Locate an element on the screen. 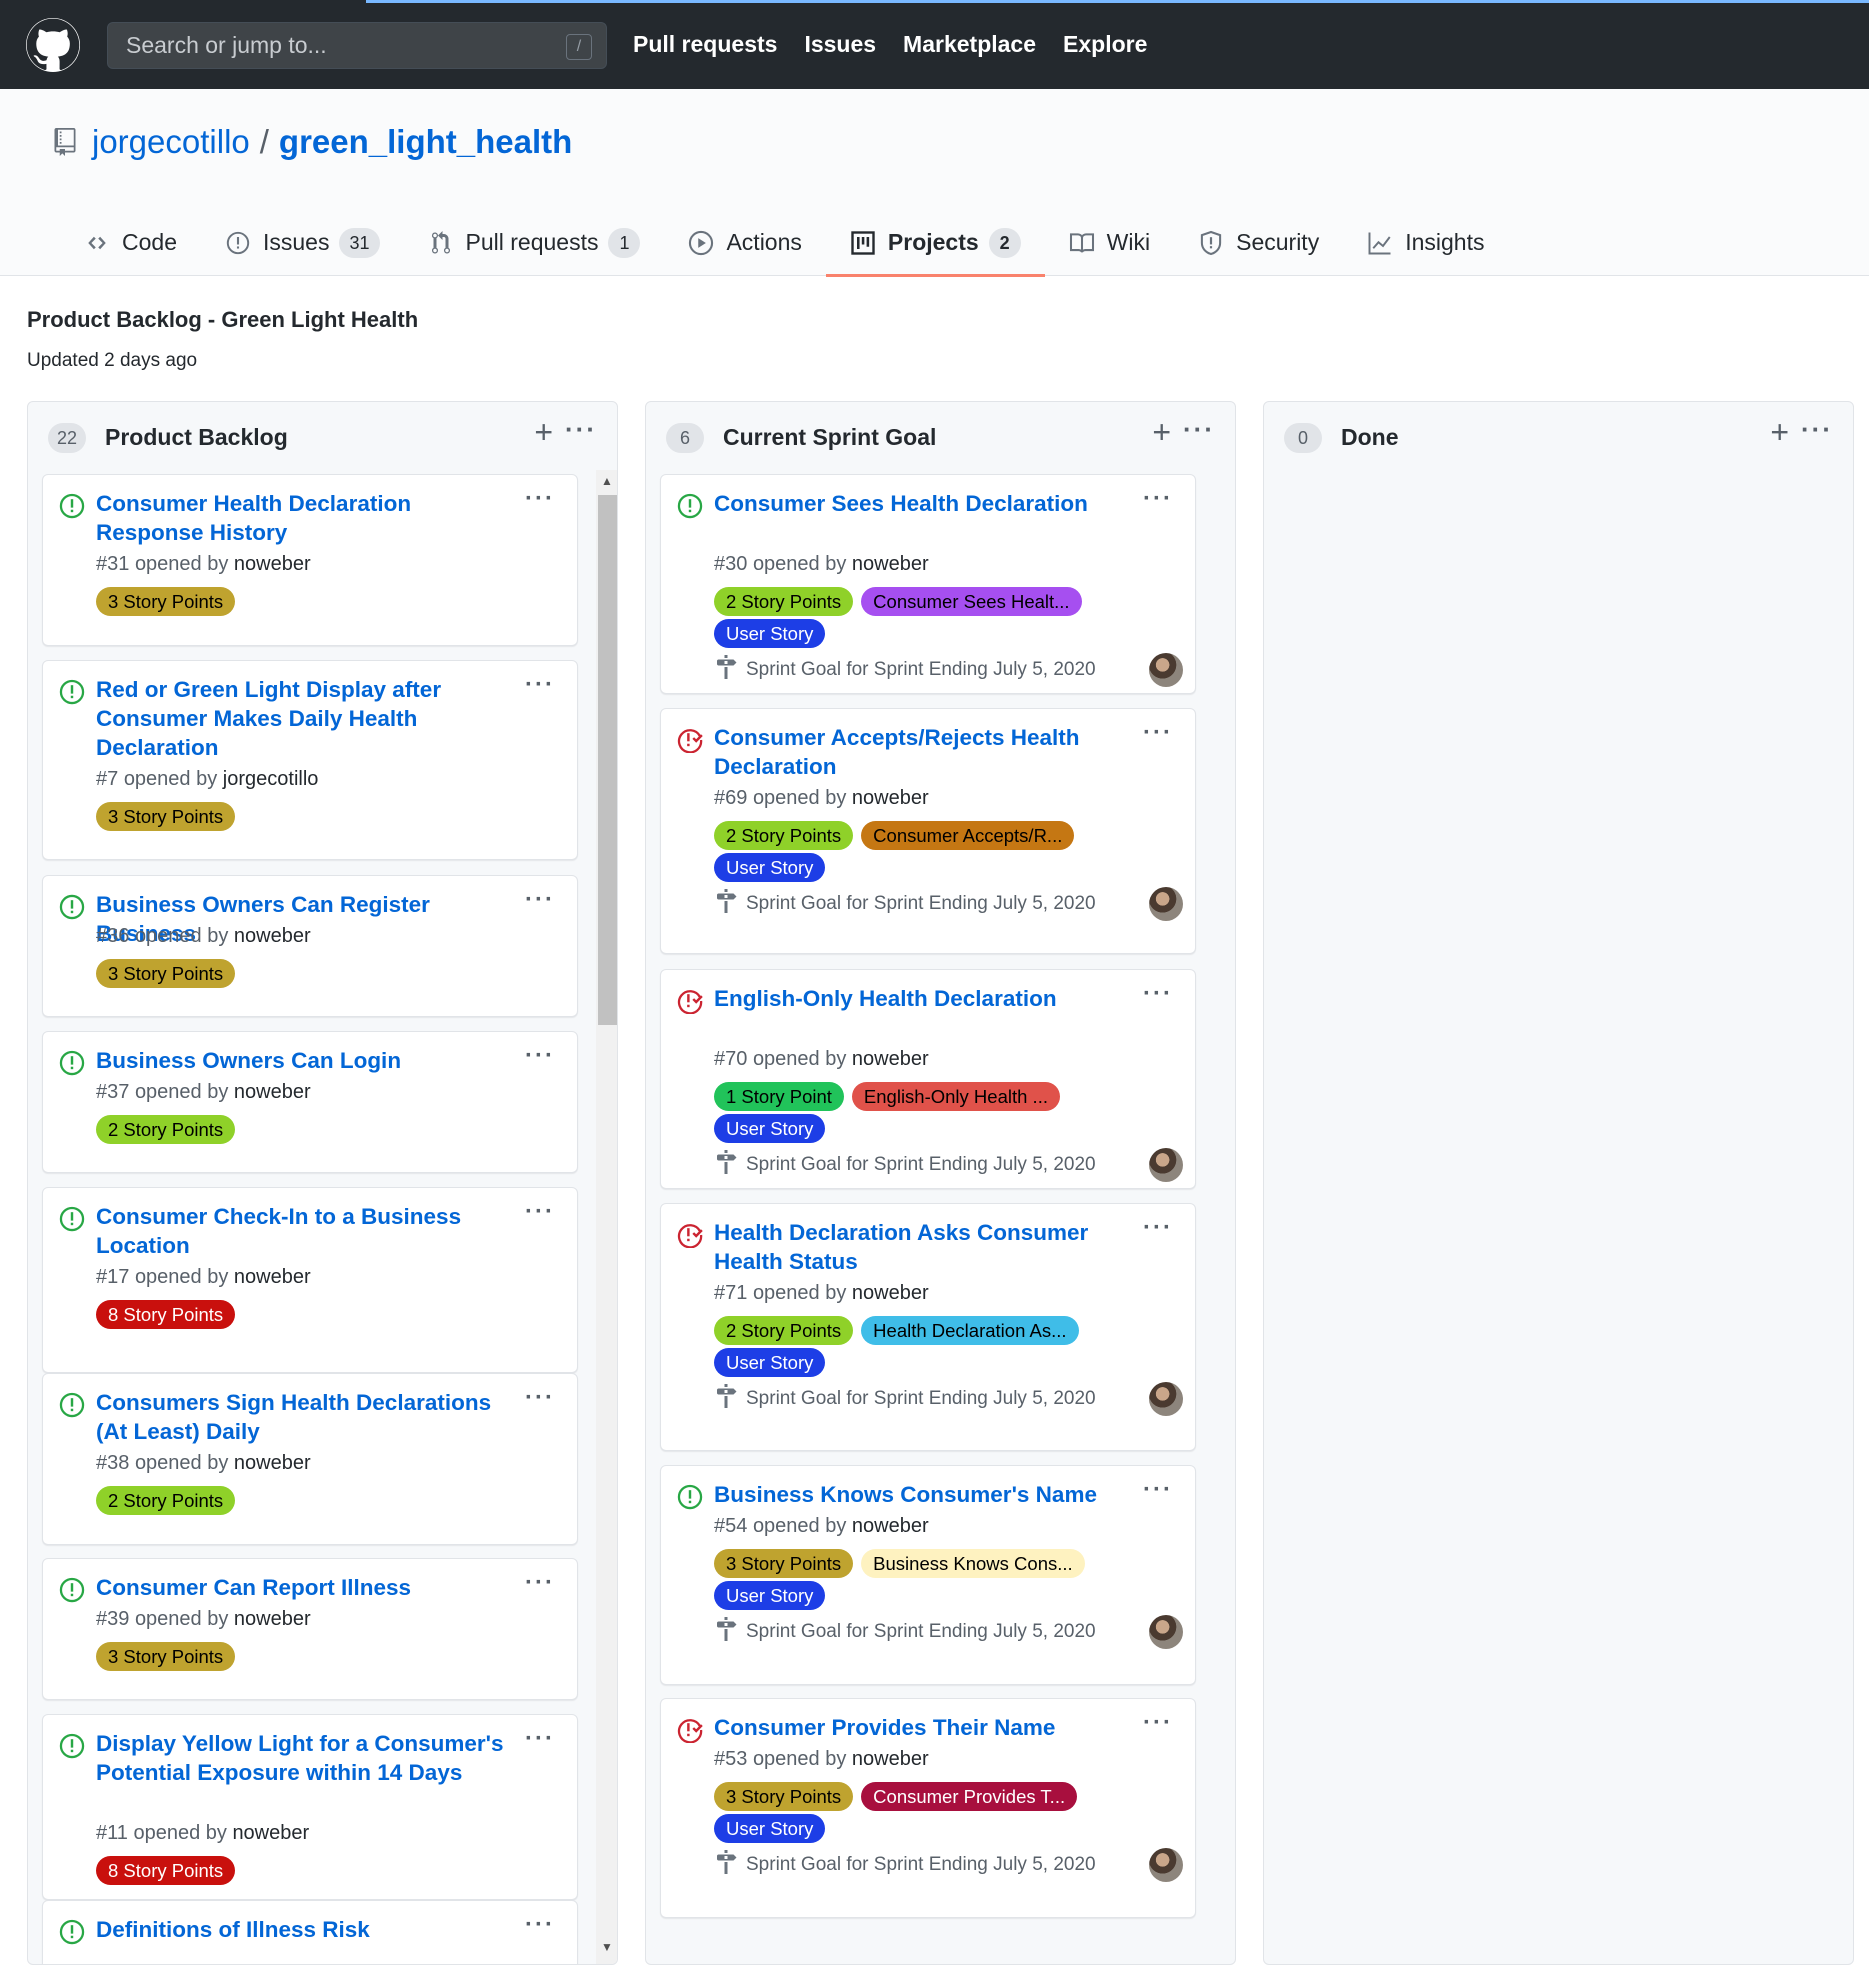 This screenshot has width=1869, height=1976. nav-issues: Issues is located at coordinates (840, 44).